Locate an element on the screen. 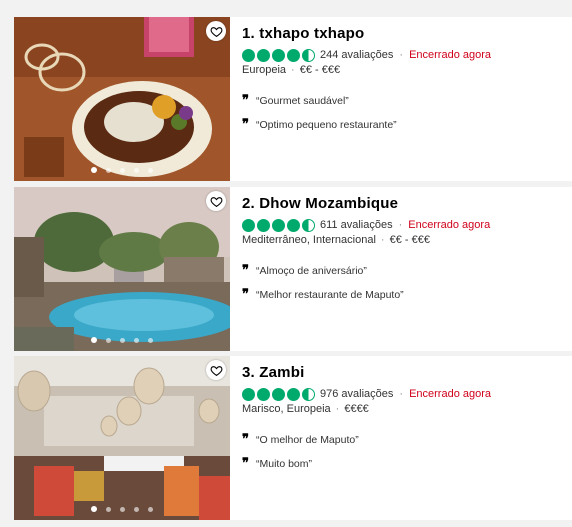 This screenshot has height=527, width=572. review-snippet-text: “Melhor restaurante de Maputo” is located at coordinates (330, 294).